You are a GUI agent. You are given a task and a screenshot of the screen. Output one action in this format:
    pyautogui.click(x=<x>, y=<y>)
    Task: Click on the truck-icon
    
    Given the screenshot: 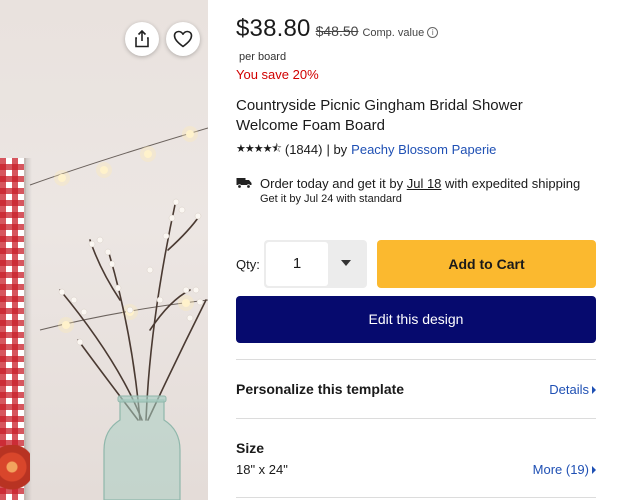 What is the action you would take?
    pyautogui.click(x=244, y=183)
    